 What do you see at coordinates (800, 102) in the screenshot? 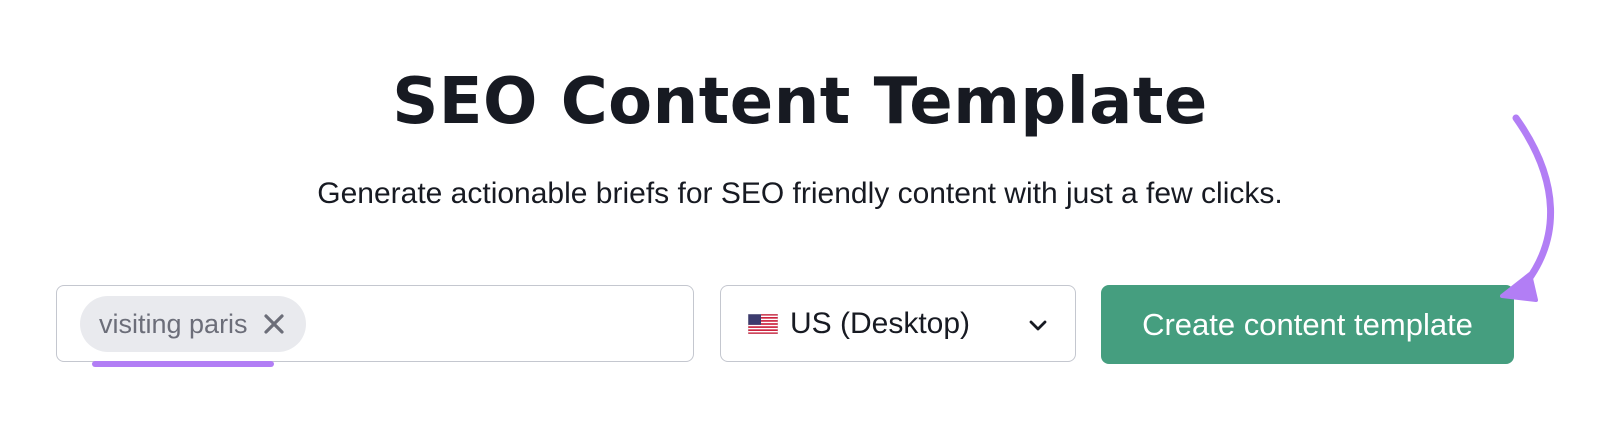
I see `page-title: SEO Content Template` at bounding box center [800, 102].